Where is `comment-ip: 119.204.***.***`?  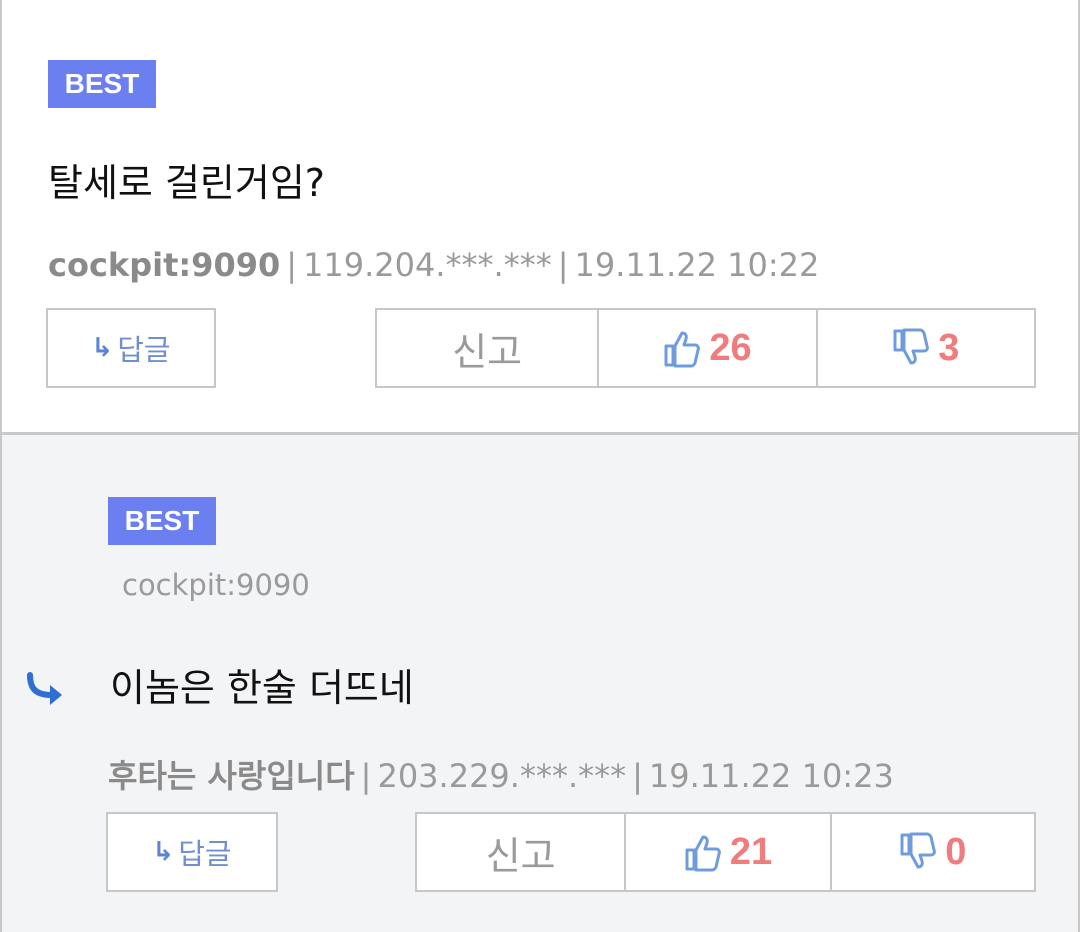
comment-ip: 119.204.***.*** is located at coordinates (427, 265).